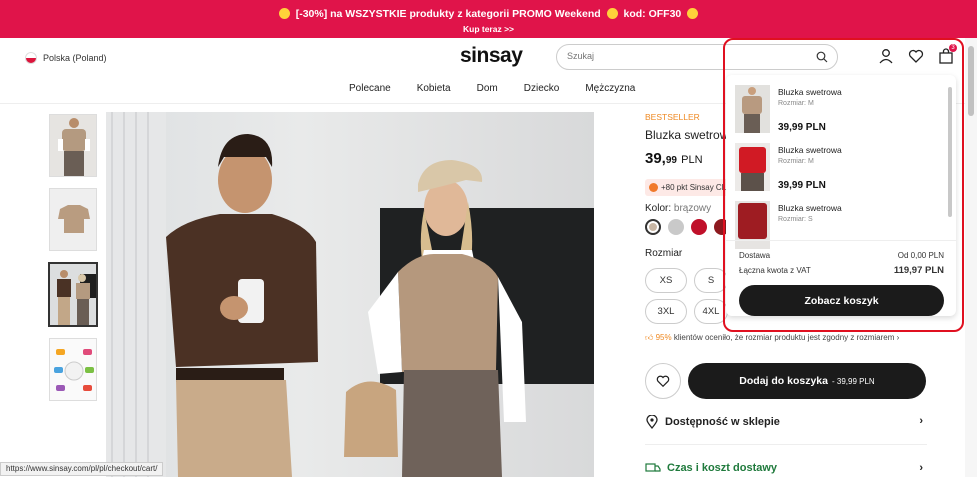  What do you see at coordinates (658, 208) in the screenshot?
I see `color-label-text: Kolor:` at bounding box center [658, 208].